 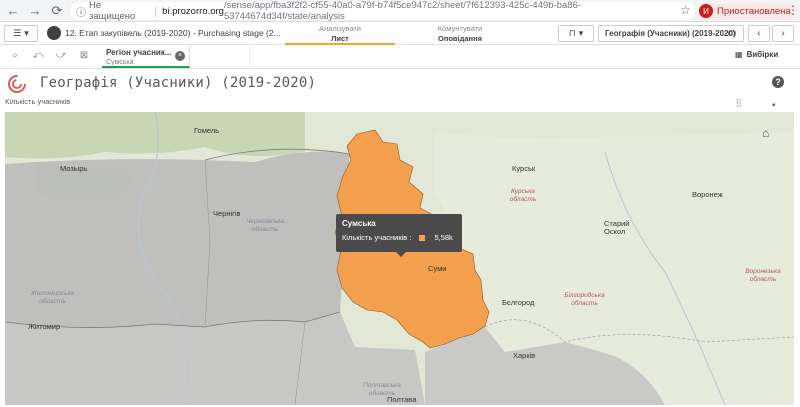 What do you see at coordinates (774, 105) in the screenshot?
I see `more-options-icon: ▪` at bounding box center [774, 105].